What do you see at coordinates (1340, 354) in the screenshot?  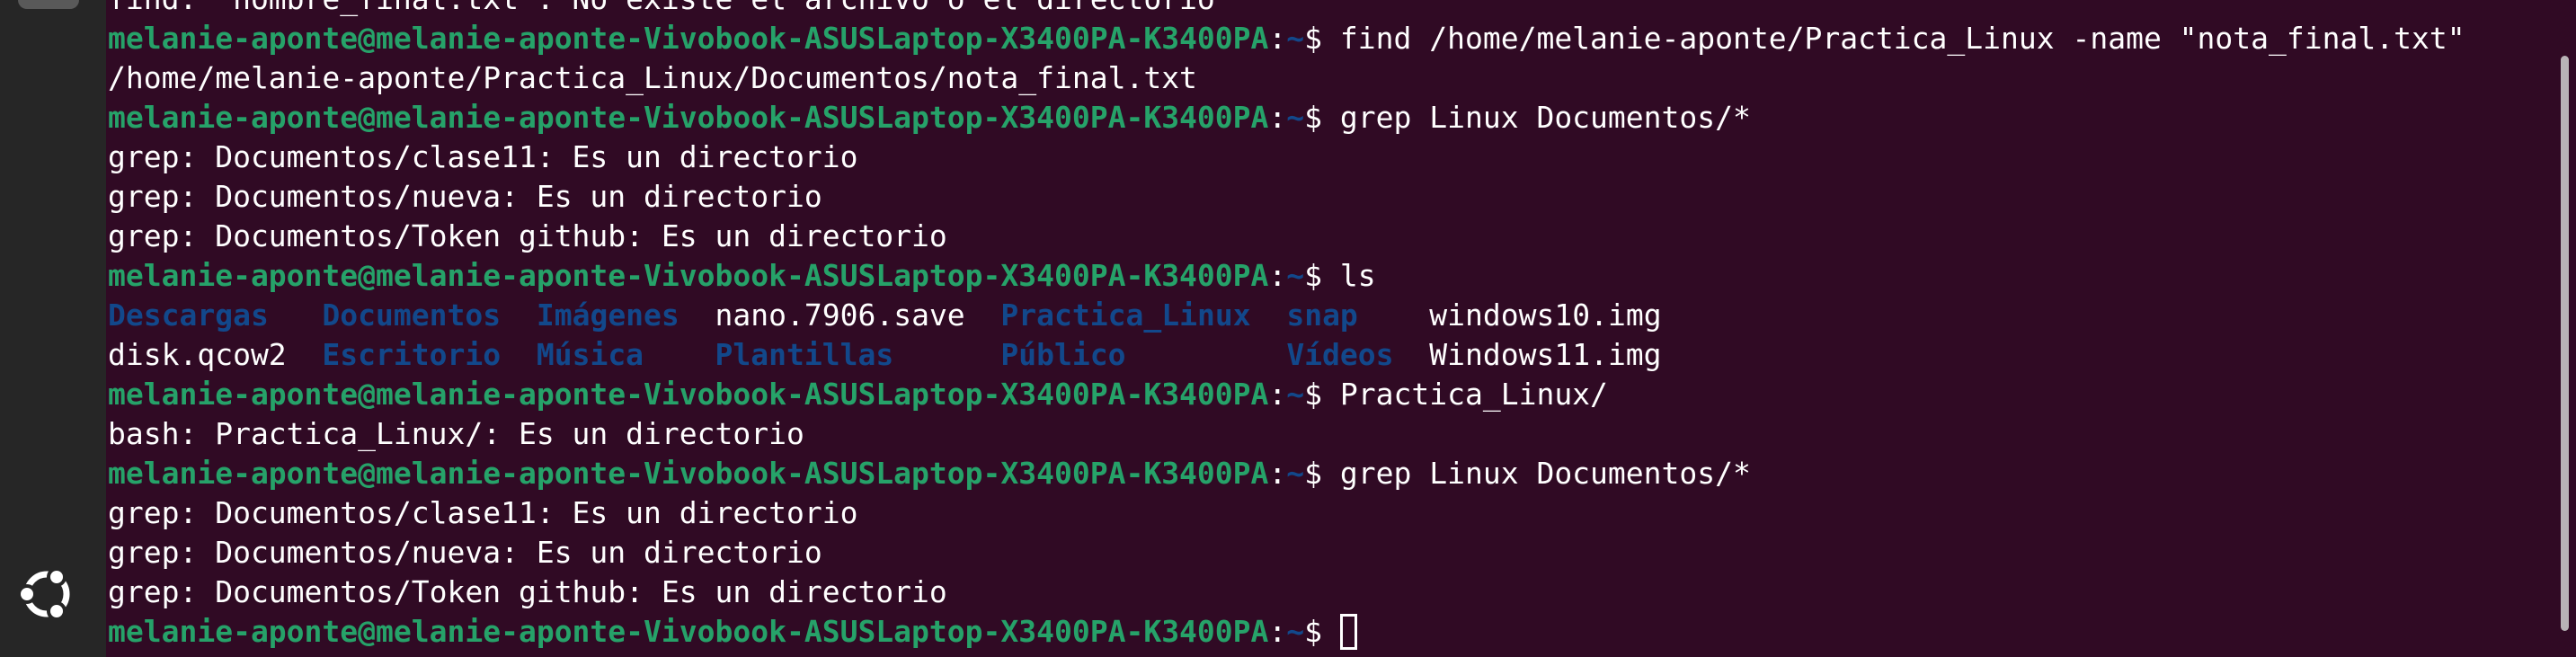 I see `ls-directory: Vídeos` at bounding box center [1340, 354].